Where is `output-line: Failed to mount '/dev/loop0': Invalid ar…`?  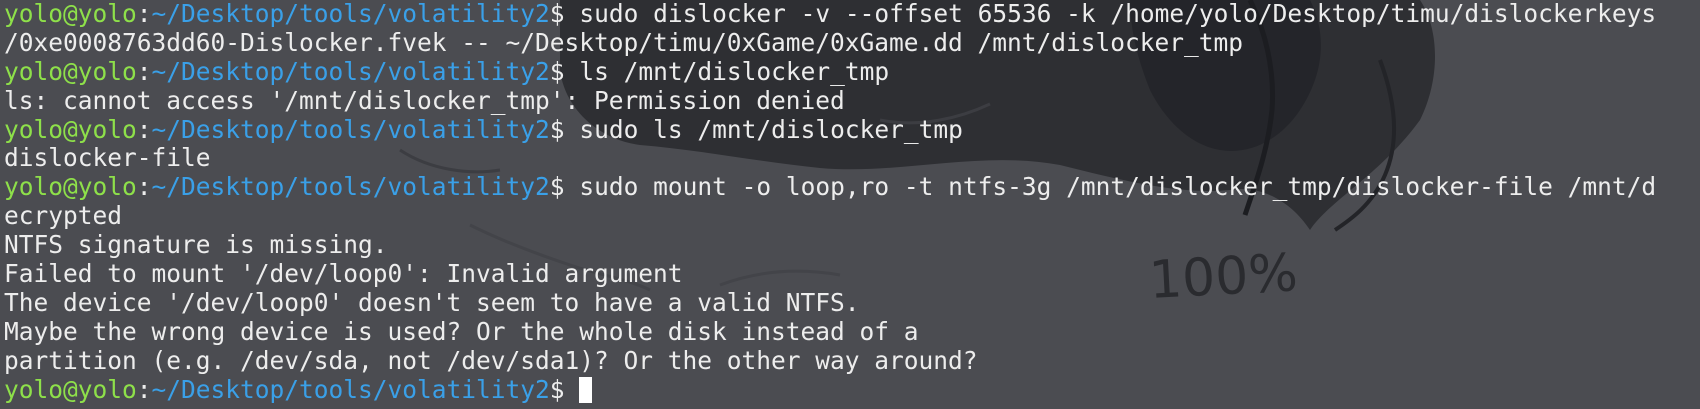
output-line: Failed to mount '/dev/loop0': Invalid ar… is located at coordinates (852, 274).